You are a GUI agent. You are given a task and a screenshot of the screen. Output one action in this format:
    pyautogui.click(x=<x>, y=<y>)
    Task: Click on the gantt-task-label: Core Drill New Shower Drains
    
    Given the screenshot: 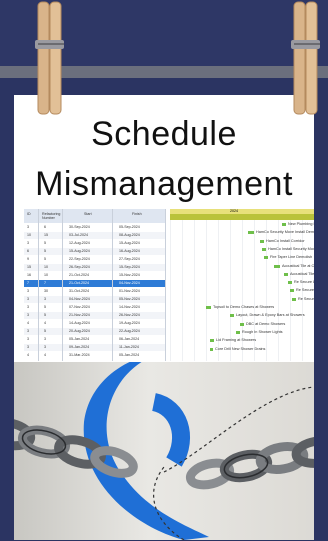 What is the action you would take?
    pyautogui.click(x=240, y=348)
    